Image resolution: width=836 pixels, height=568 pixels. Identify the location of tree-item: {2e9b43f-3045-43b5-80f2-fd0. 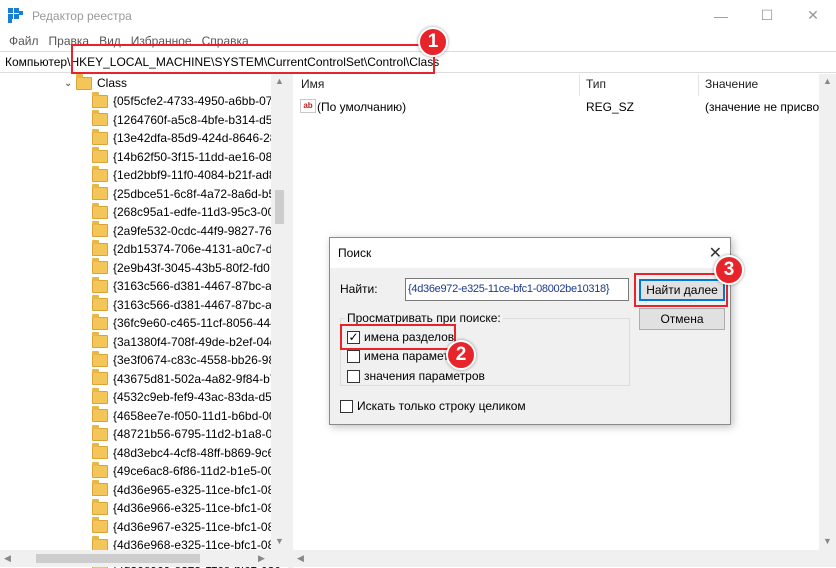
(181, 267).